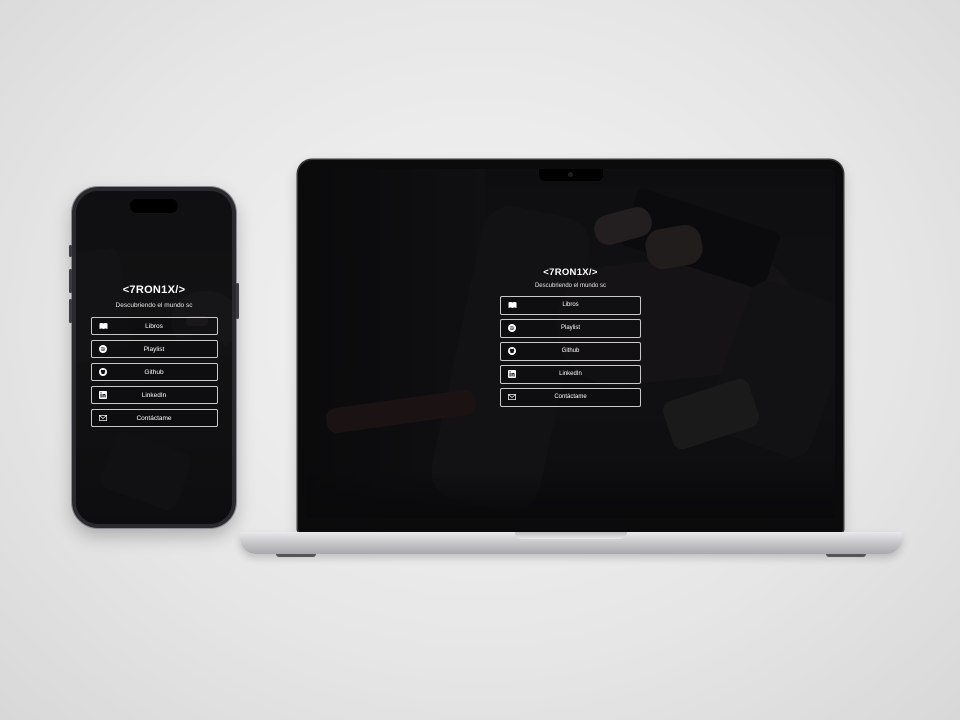  I want to click on phone-action-button, so click(70, 251).